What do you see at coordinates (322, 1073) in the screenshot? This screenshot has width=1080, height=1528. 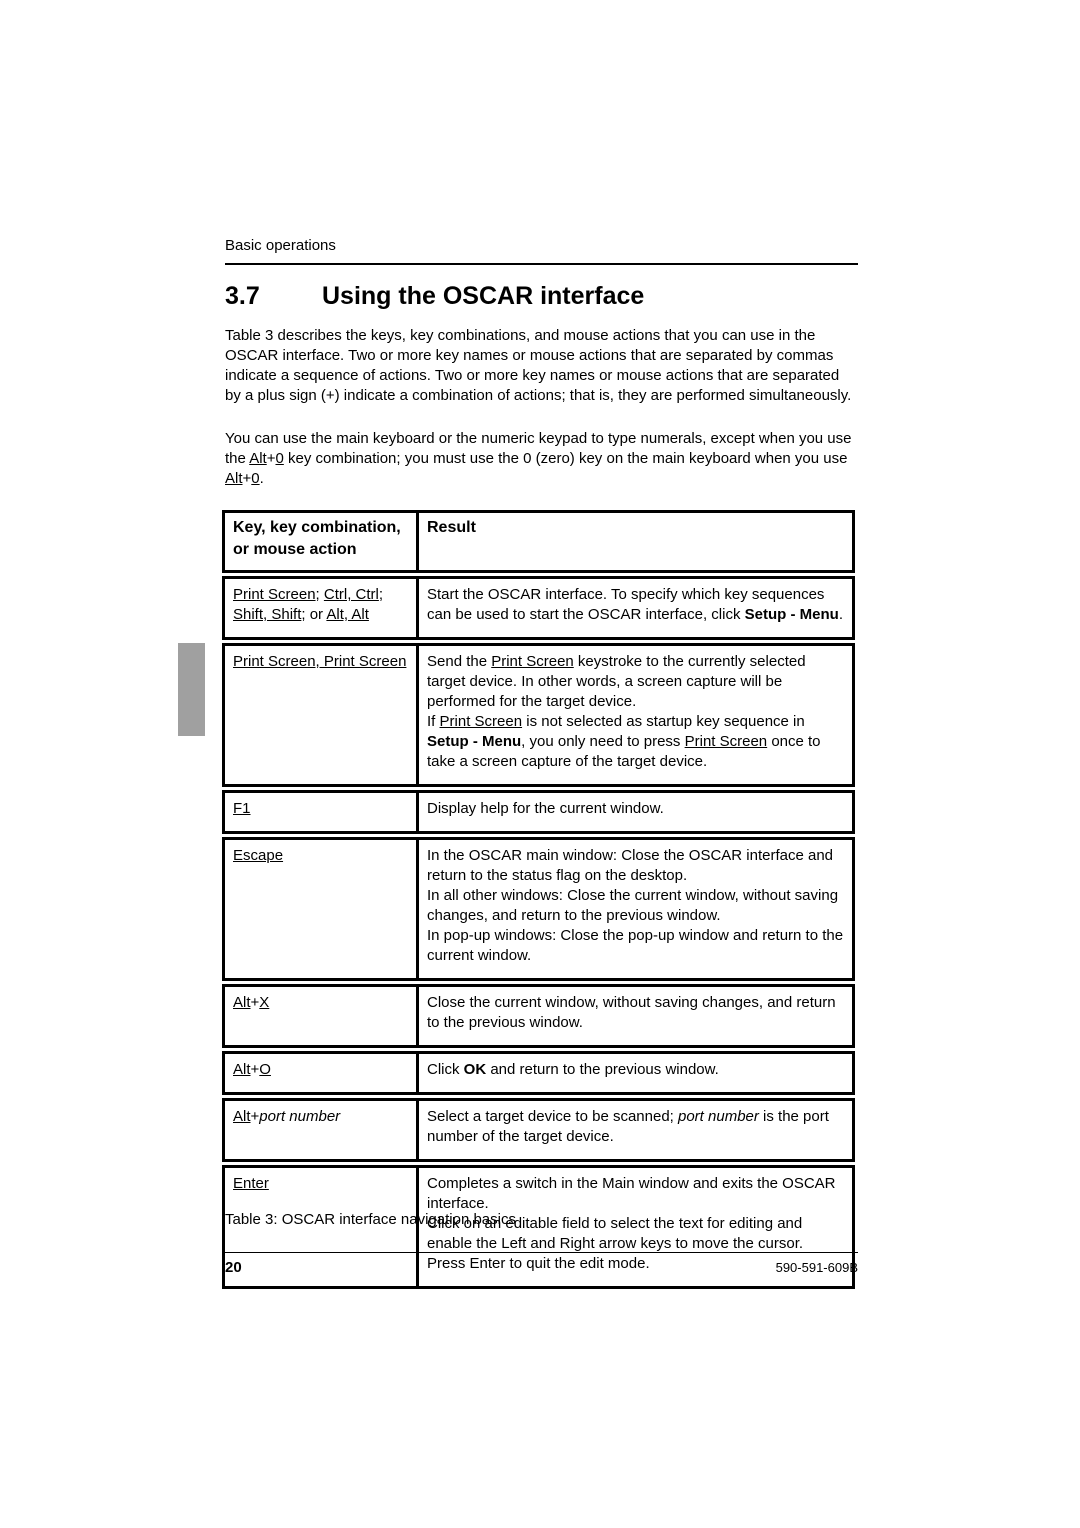 I see `key-cell: Alt+O` at bounding box center [322, 1073].